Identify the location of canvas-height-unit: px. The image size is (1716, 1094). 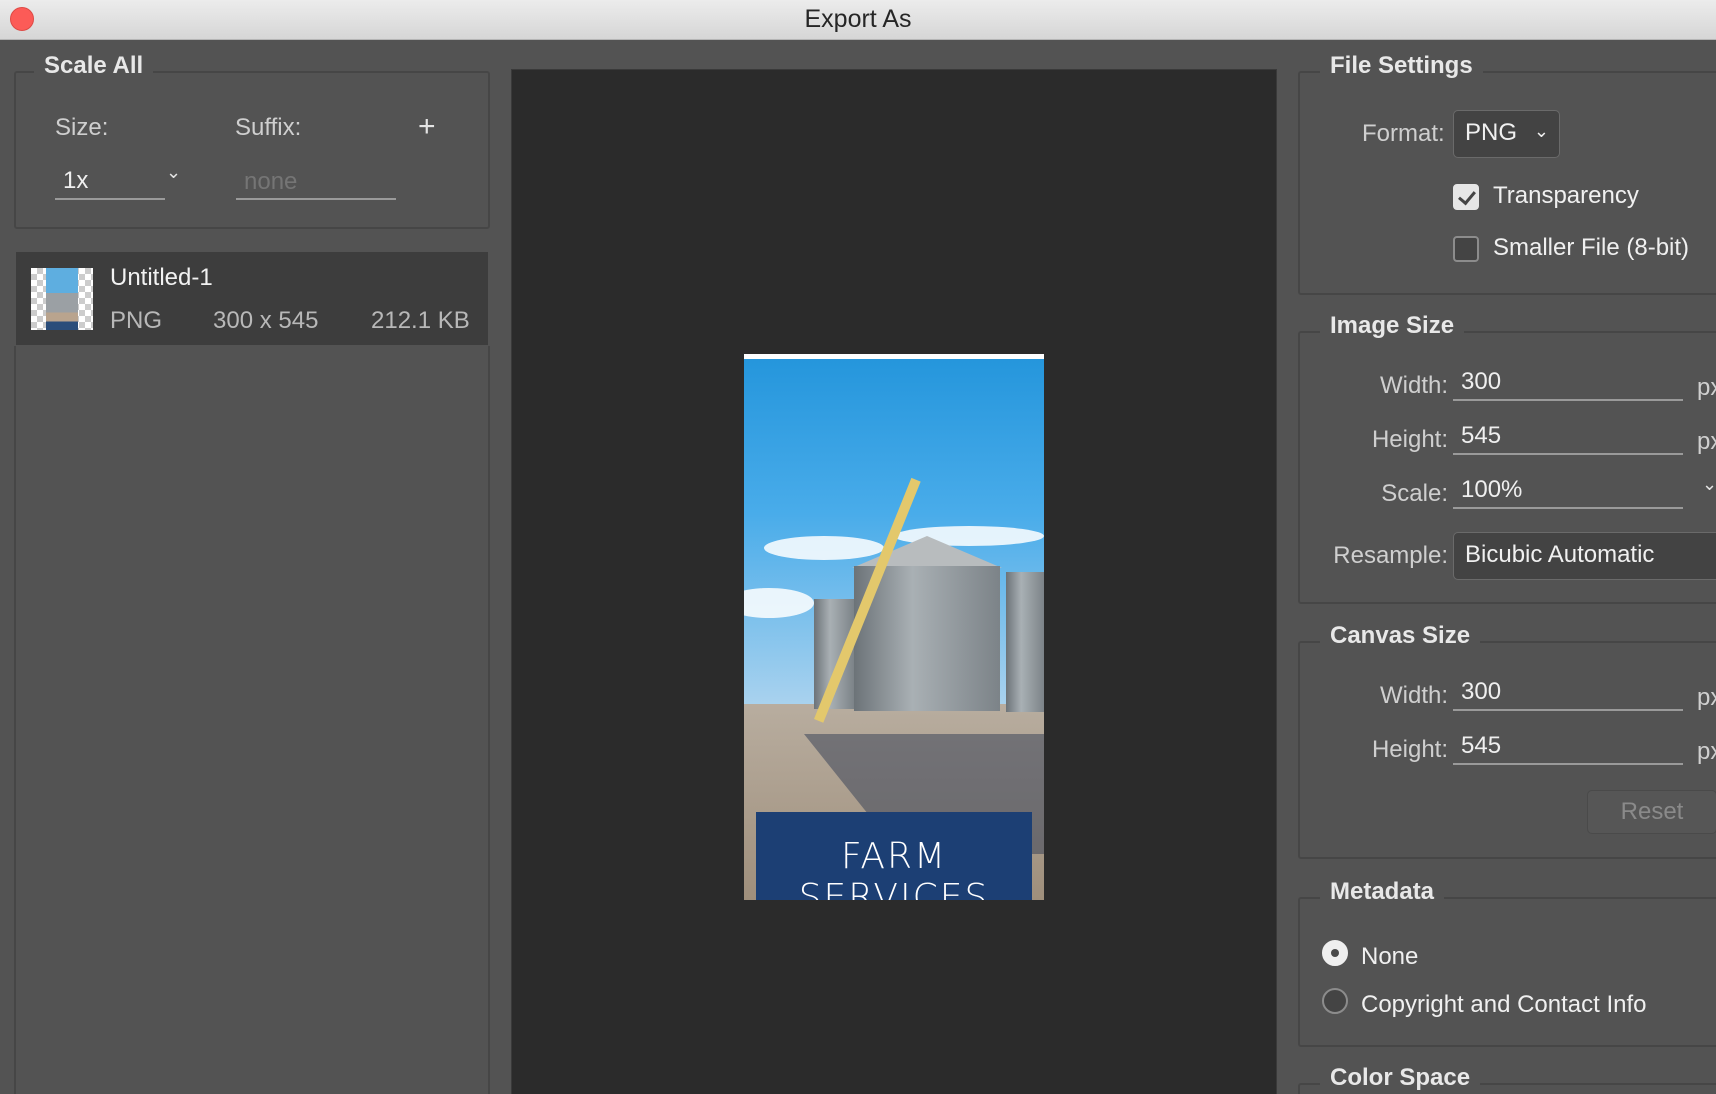
(1706, 751).